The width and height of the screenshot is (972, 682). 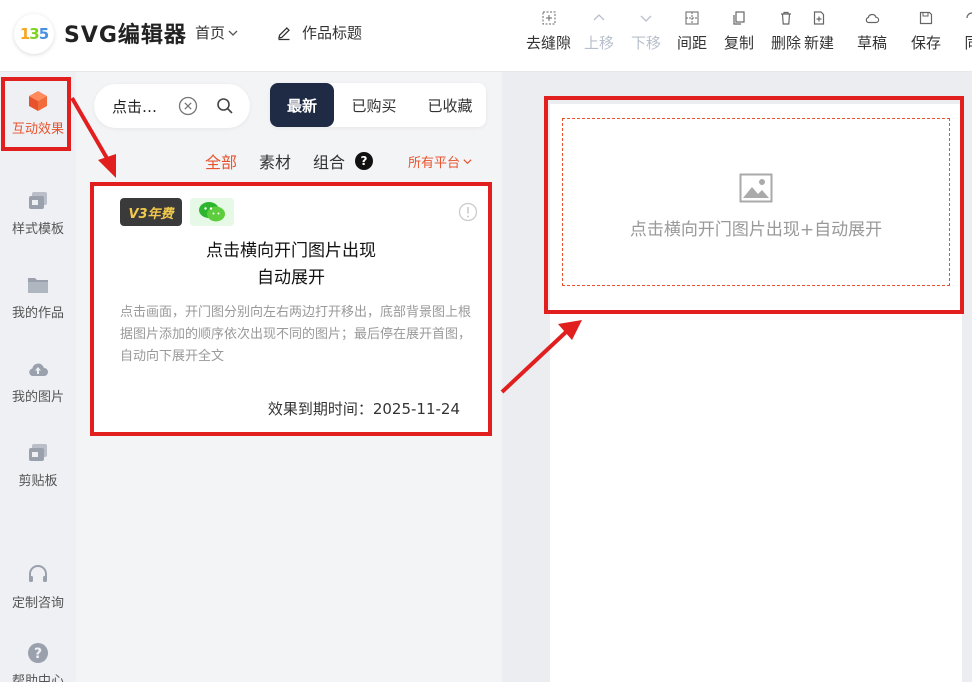 I want to click on sync-icon, so click(x=969, y=15).